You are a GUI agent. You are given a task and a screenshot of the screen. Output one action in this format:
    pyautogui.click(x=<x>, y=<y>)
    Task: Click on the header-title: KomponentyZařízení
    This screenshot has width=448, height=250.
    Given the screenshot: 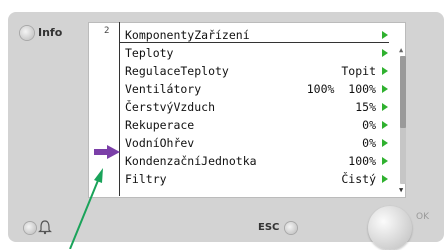 What is the action you would take?
    pyautogui.click(x=187, y=35)
    